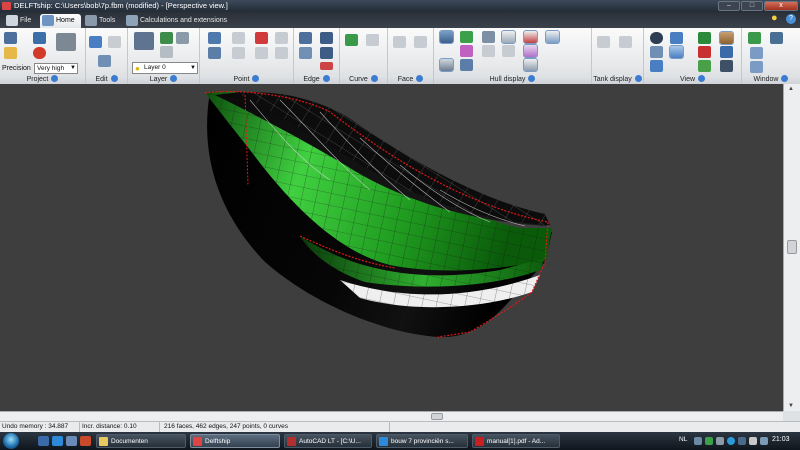 The width and height of the screenshot is (800, 450). Describe the element at coordinates (326, 66) in the screenshot. I see `edge-collapse-icon` at that location.